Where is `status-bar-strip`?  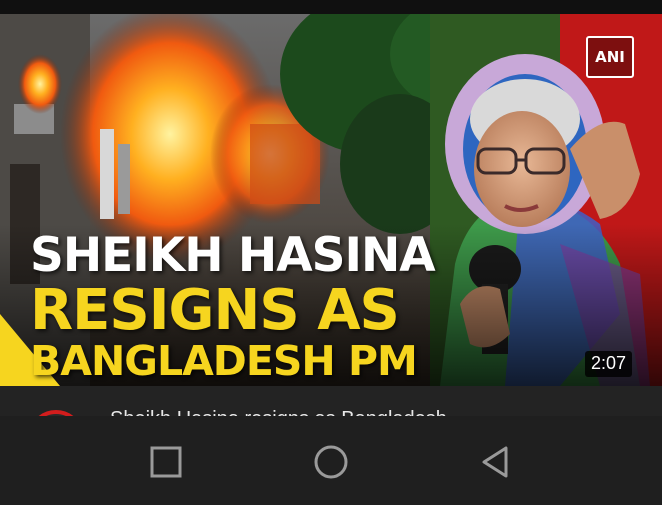 status-bar-strip is located at coordinates (331, 7).